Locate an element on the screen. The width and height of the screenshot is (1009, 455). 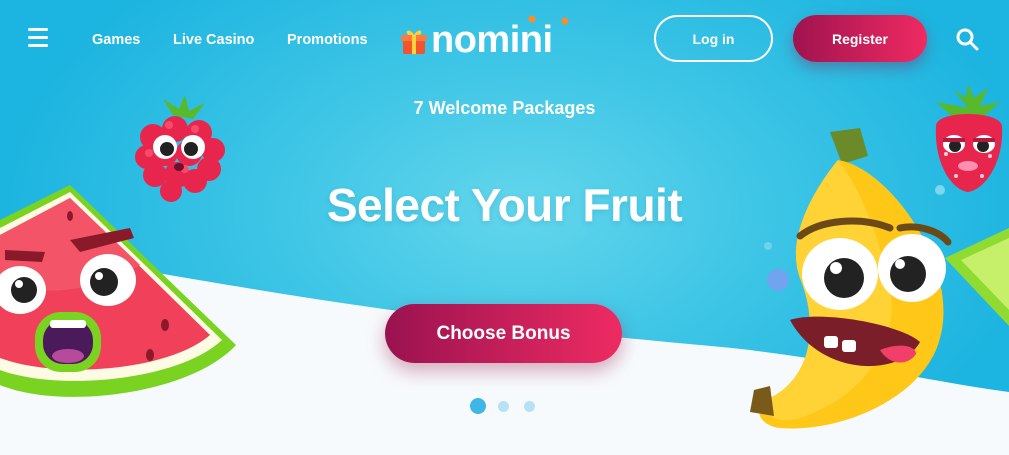
search-icon is located at coordinates (967, 39).